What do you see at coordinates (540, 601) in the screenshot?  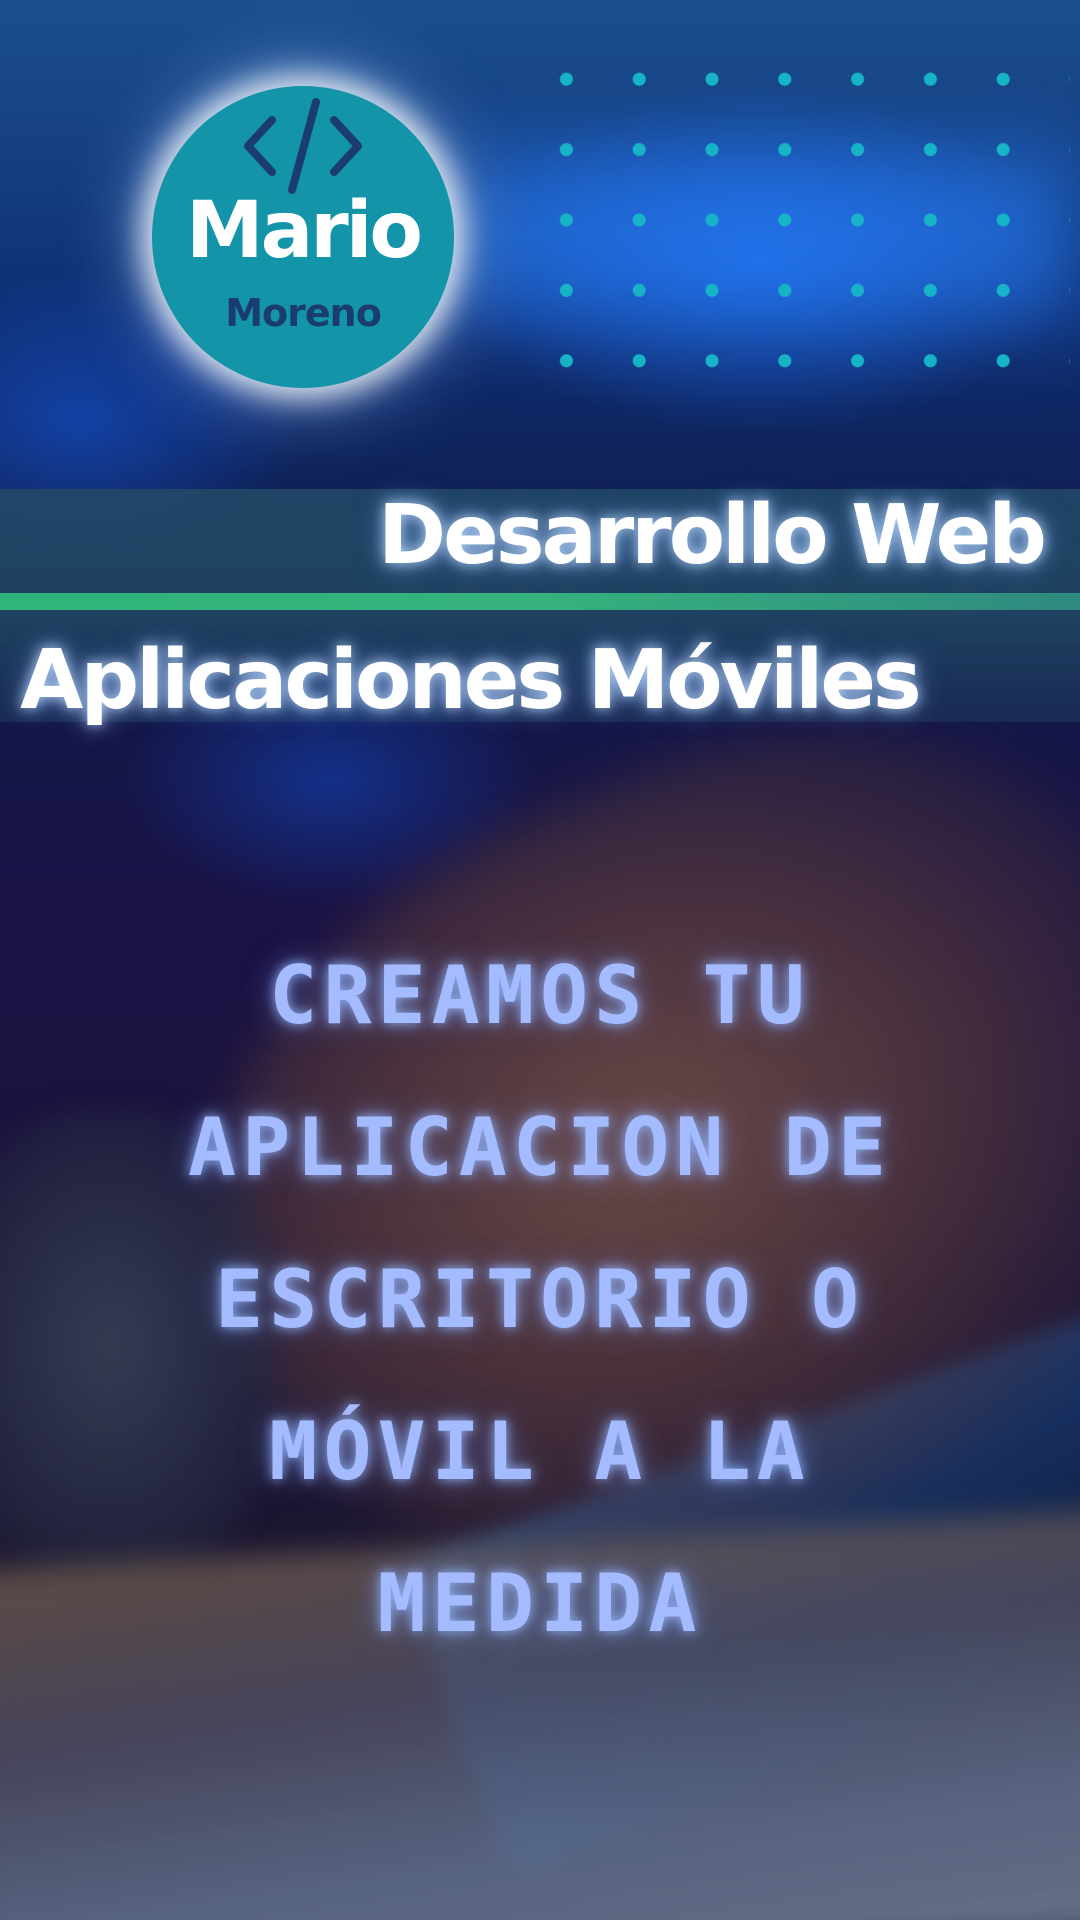 I see `accent-divider` at bounding box center [540, 601].